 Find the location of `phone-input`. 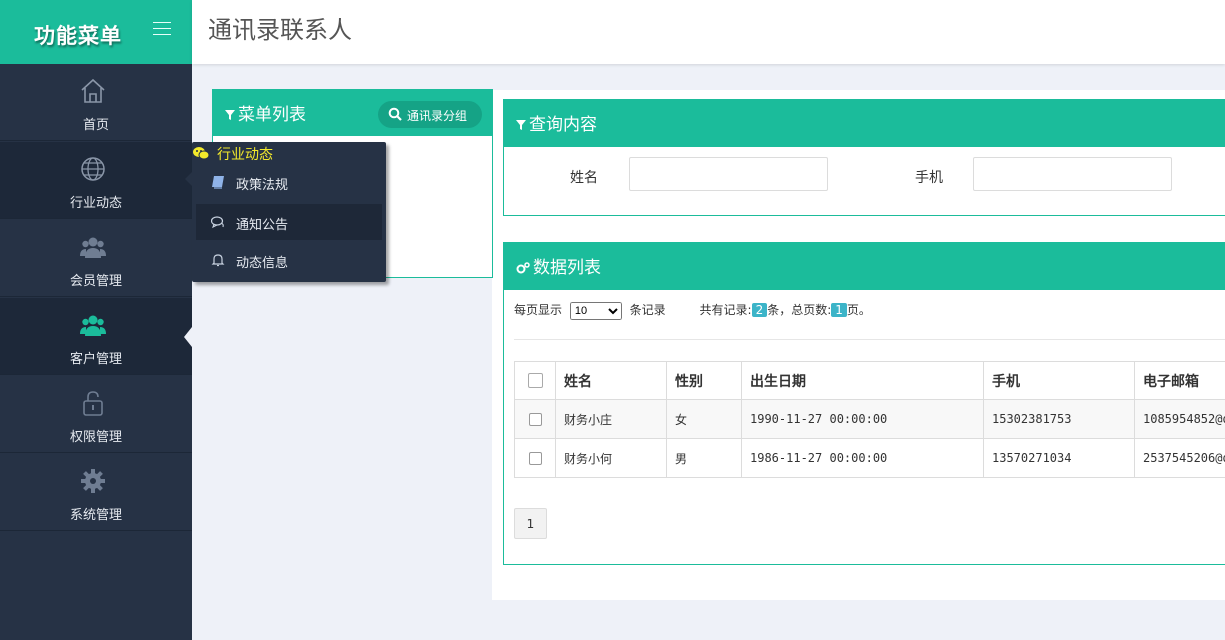

phone-input is located at coordinates (1072, 174).